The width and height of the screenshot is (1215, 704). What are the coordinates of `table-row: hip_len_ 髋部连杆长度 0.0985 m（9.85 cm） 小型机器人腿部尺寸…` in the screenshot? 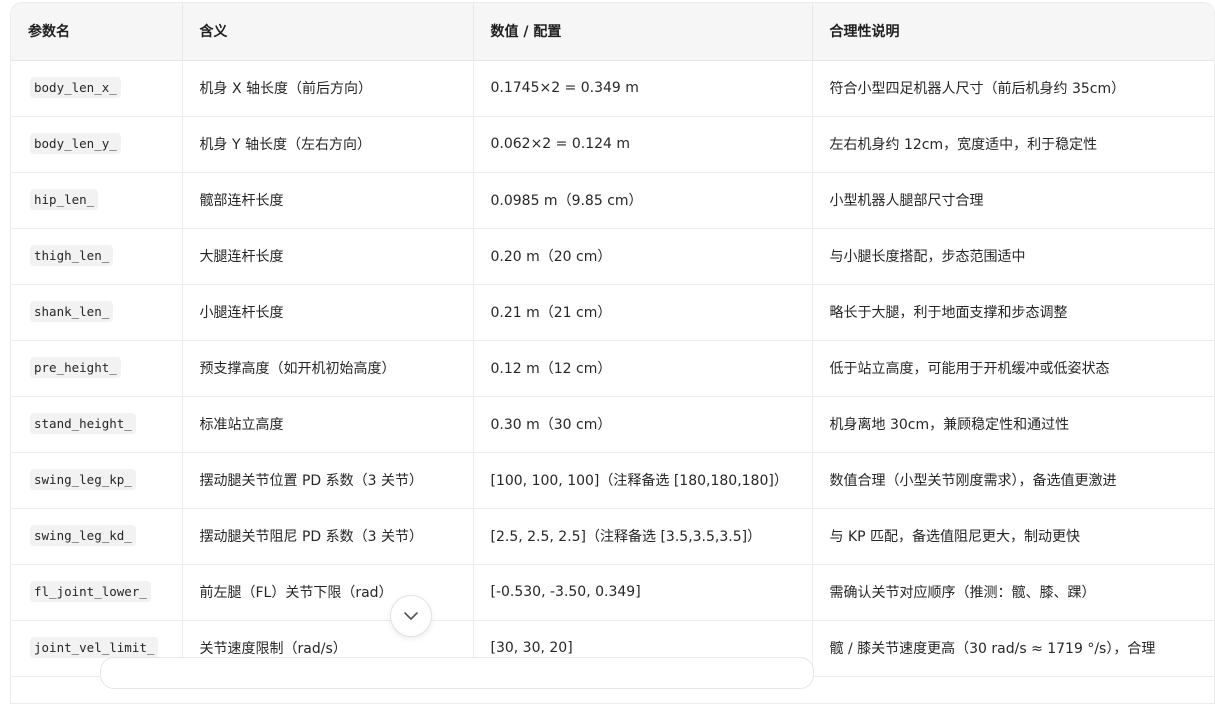 It's located at (612, 200).